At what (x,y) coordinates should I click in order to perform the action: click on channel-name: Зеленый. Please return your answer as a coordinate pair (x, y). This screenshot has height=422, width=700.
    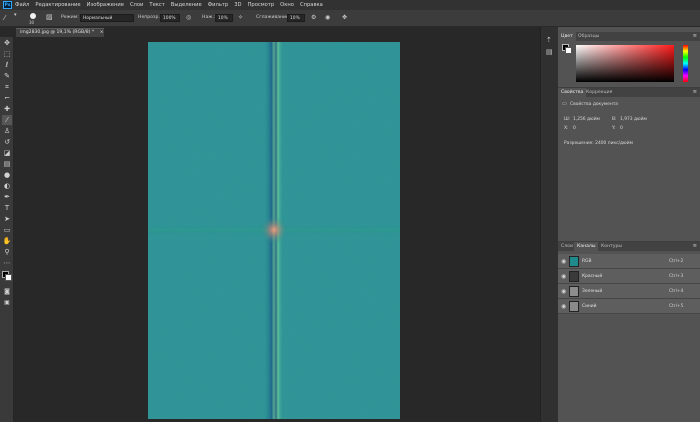
    Looking at the image, I should click on (592, 291).